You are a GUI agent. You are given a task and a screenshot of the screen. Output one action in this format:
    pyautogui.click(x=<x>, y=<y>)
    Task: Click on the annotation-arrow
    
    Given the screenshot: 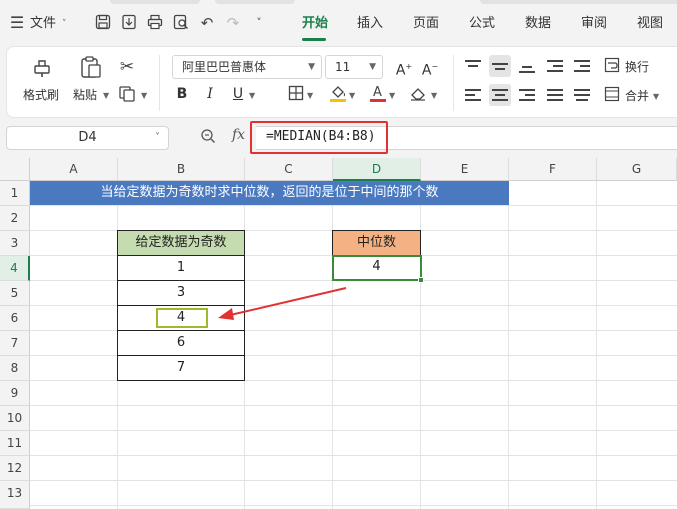 What is the action you would take?
    pyautogui.click(x=282, y=303)
    